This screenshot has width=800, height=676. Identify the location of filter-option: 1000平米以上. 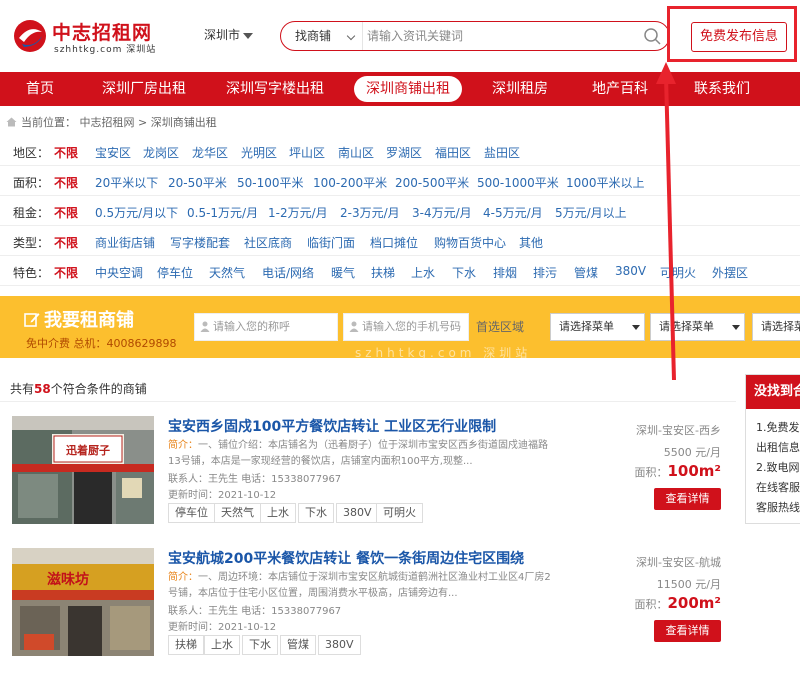
(605, 182).